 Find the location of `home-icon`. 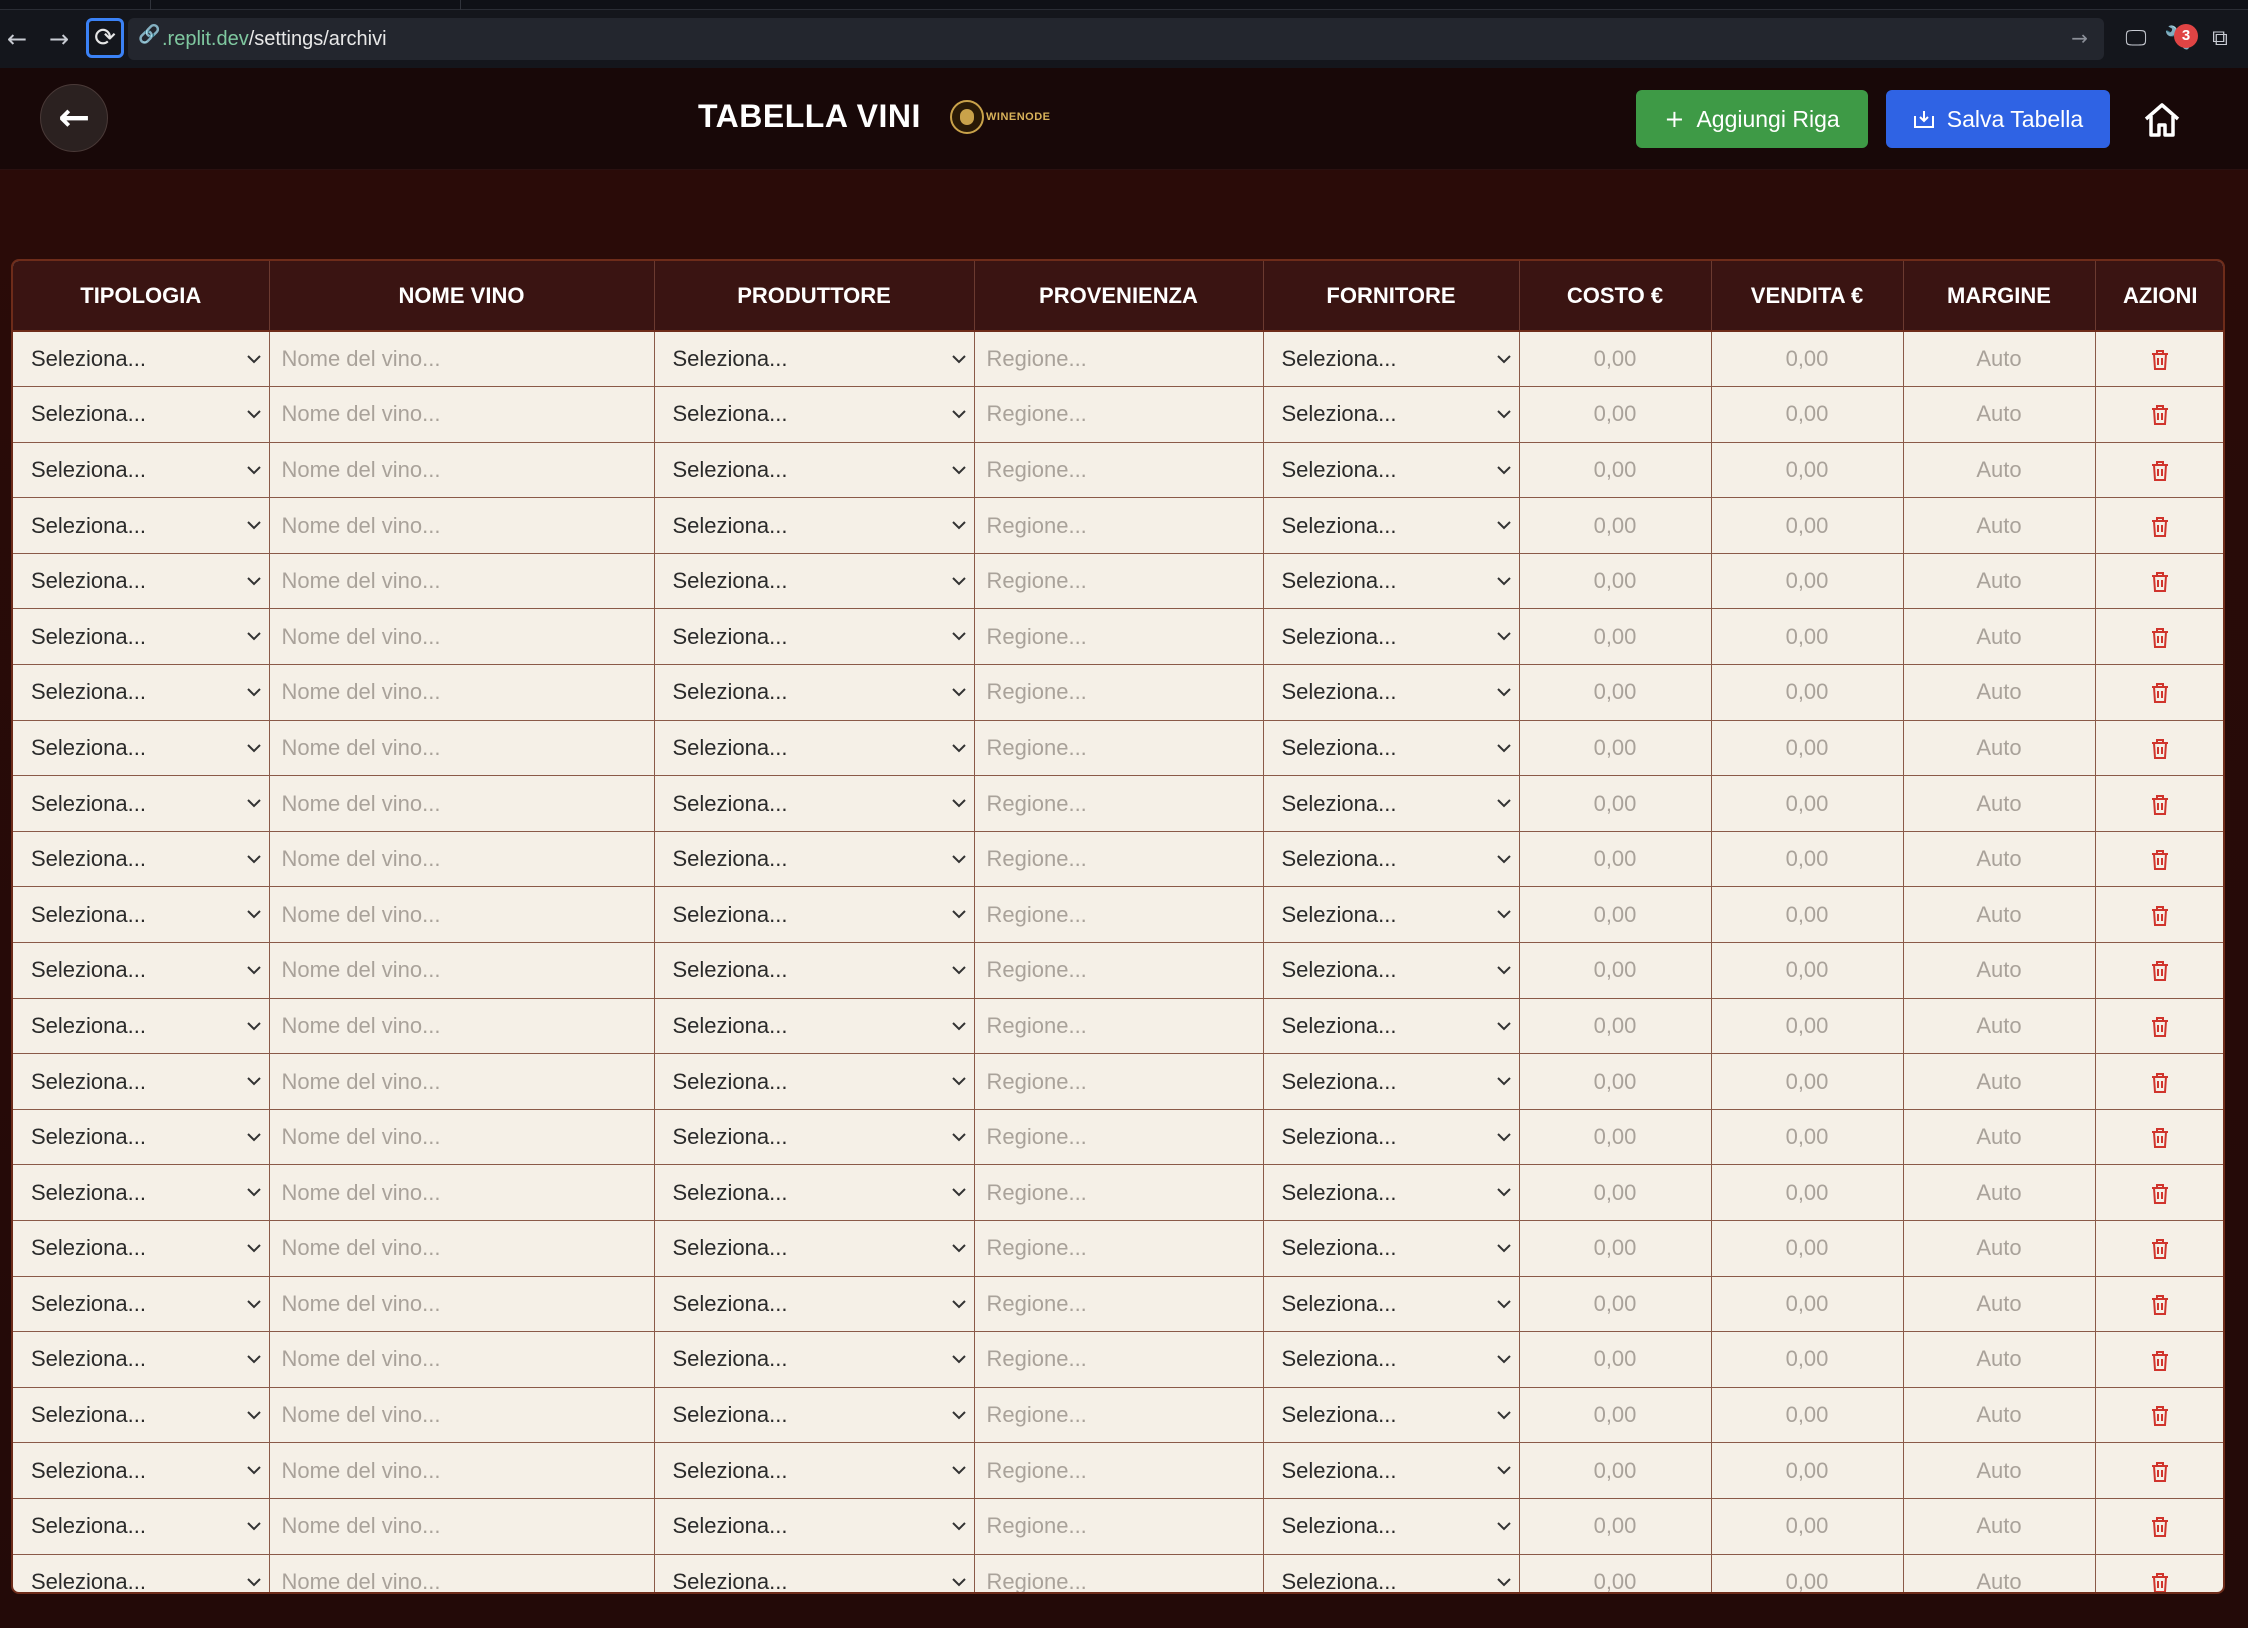

home-icon is located at coordinates (2162, 120).